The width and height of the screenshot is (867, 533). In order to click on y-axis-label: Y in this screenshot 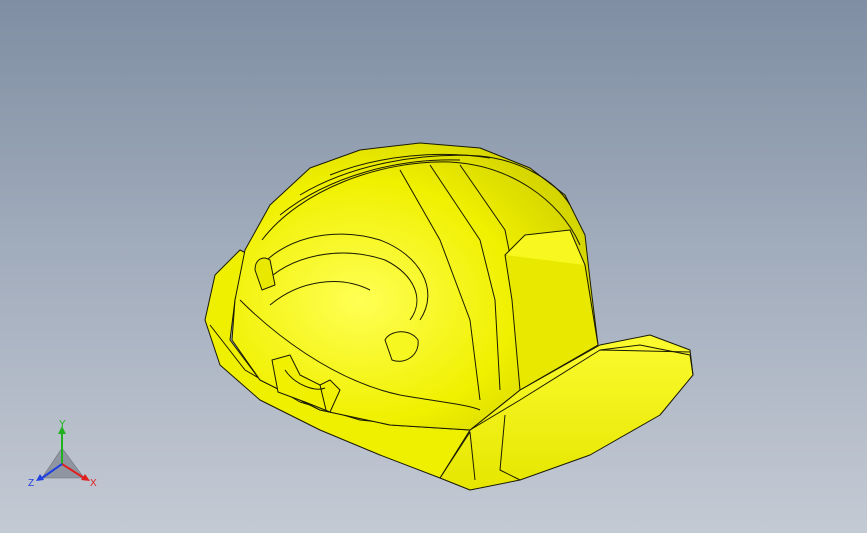, I will do `click(62, 424)`.